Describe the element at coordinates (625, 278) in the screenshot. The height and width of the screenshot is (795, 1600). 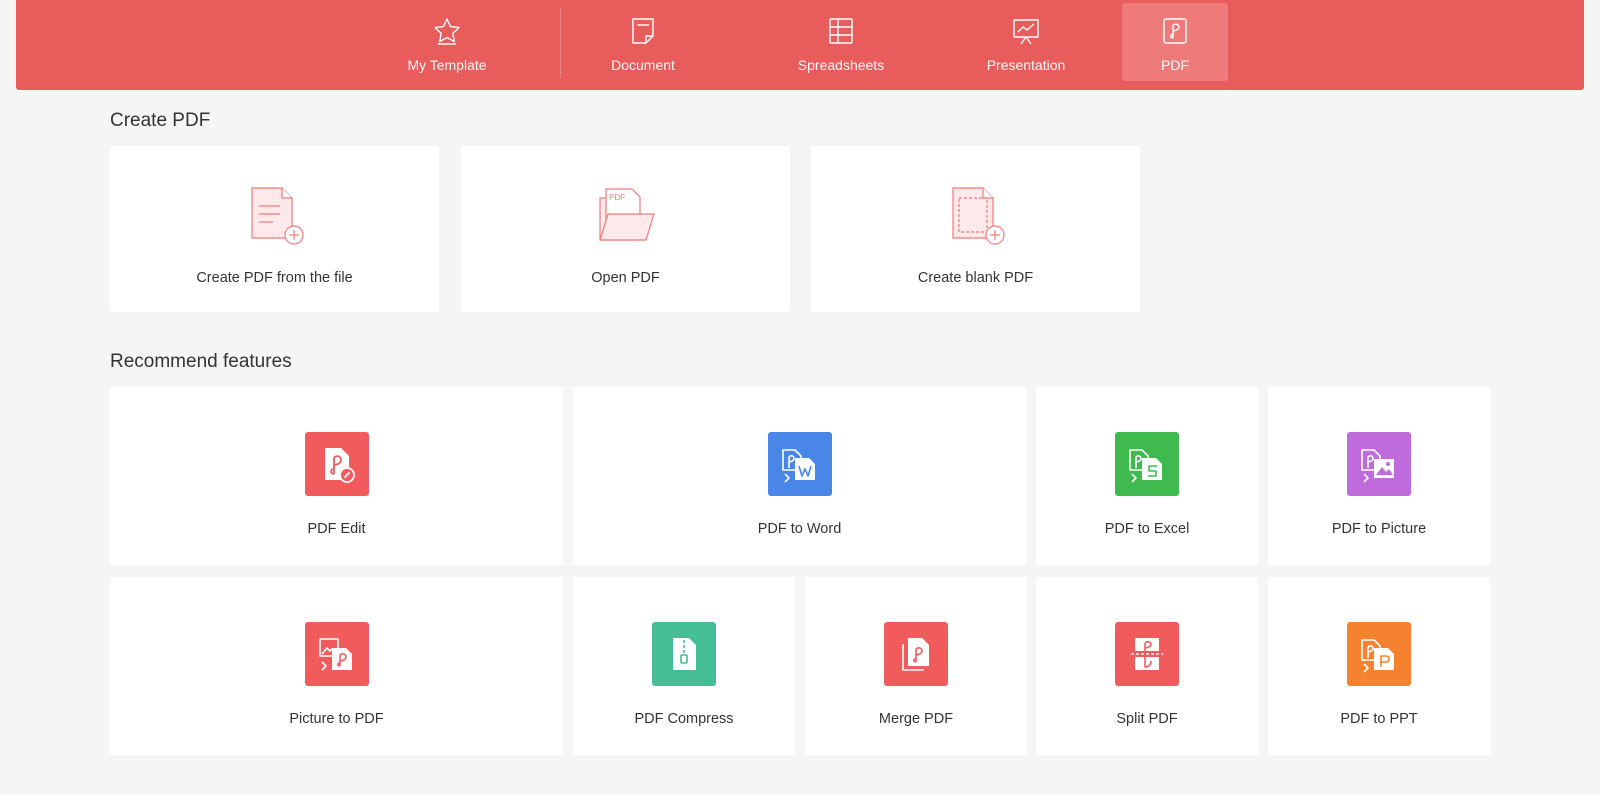
I see `card-label: Open PDF` at that location.